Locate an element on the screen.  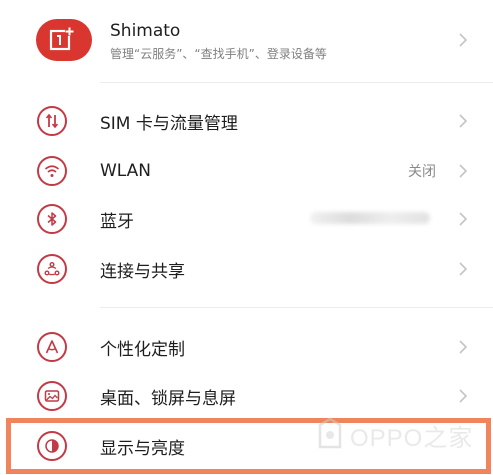
watermark-text: OPPO之家 is located at coordinates (412, 438).